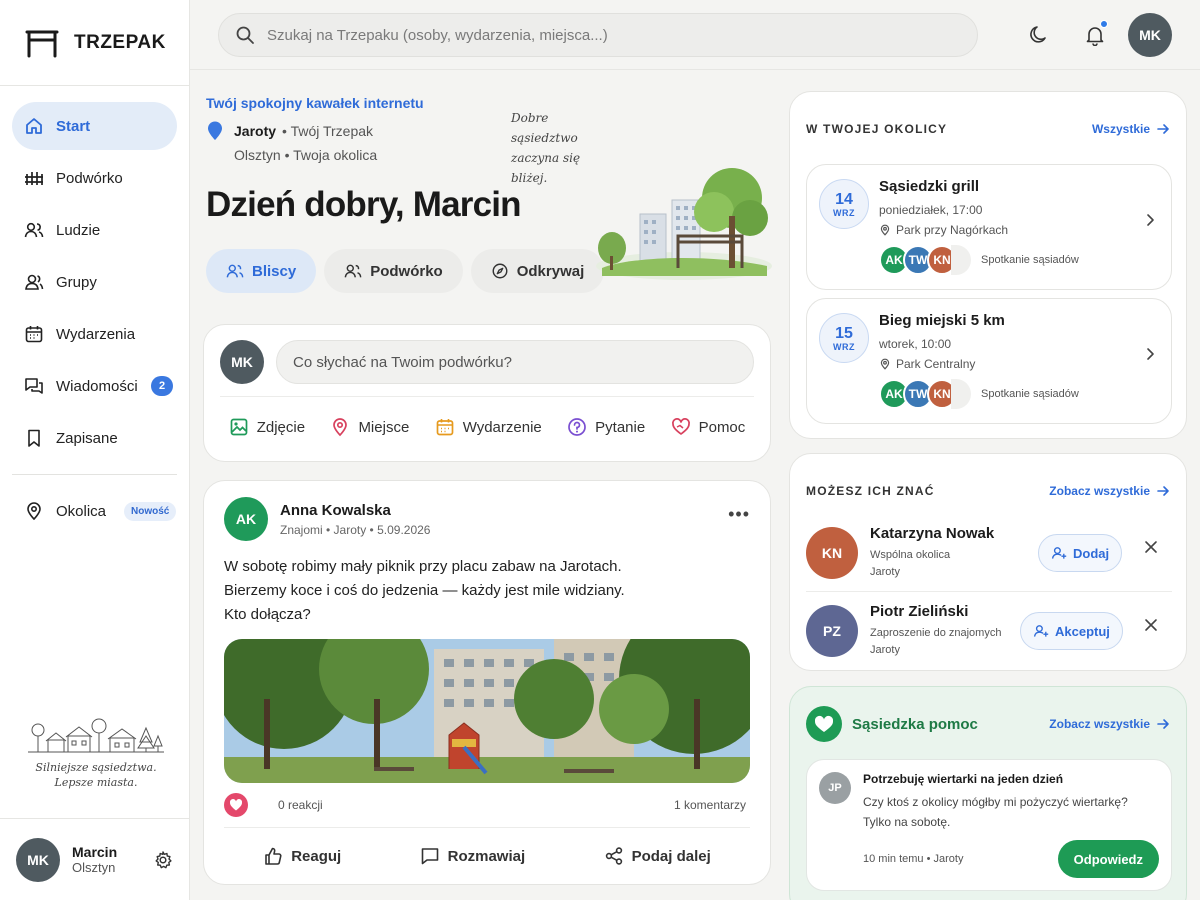 Image resolution: width=1200 pixels, height=900 pixels. What do you see at coordinates (235, 271) in the screenshot?
I see `people-icon` at bounding box center [235, 271].